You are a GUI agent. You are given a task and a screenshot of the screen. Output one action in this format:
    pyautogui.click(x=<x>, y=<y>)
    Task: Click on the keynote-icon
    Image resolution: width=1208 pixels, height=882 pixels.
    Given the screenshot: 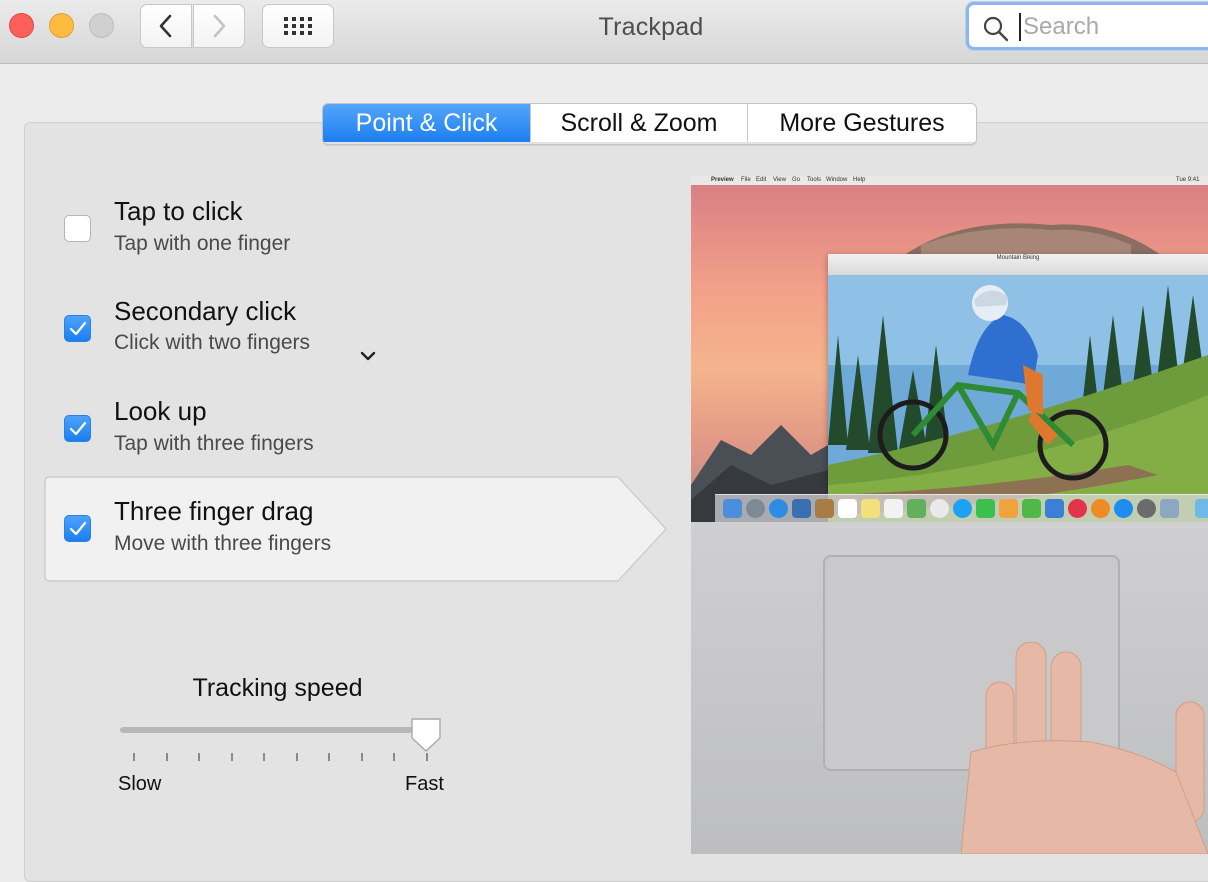 What is the action you would take?
    pyautogui.click(x=1054, y=508)
    